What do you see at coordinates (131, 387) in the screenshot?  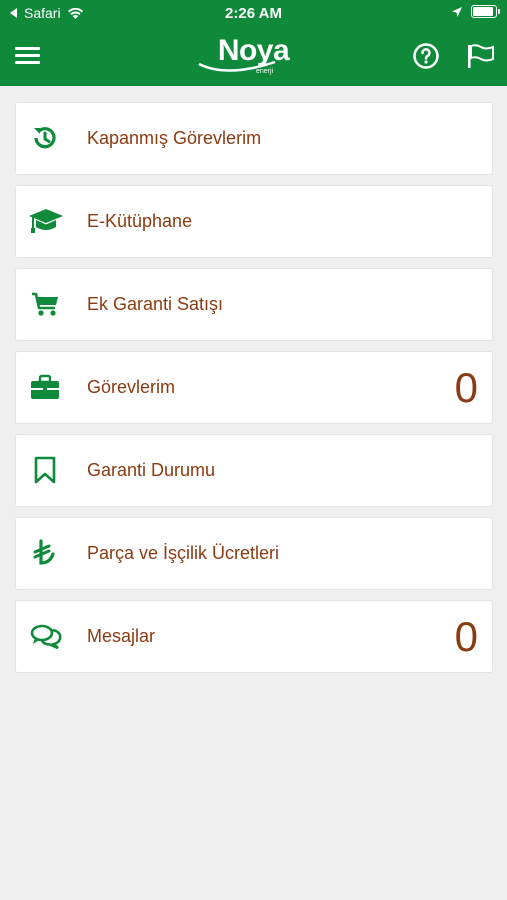 I see `menu-item-label: Görevlerim` at bounding box center [131, 387].